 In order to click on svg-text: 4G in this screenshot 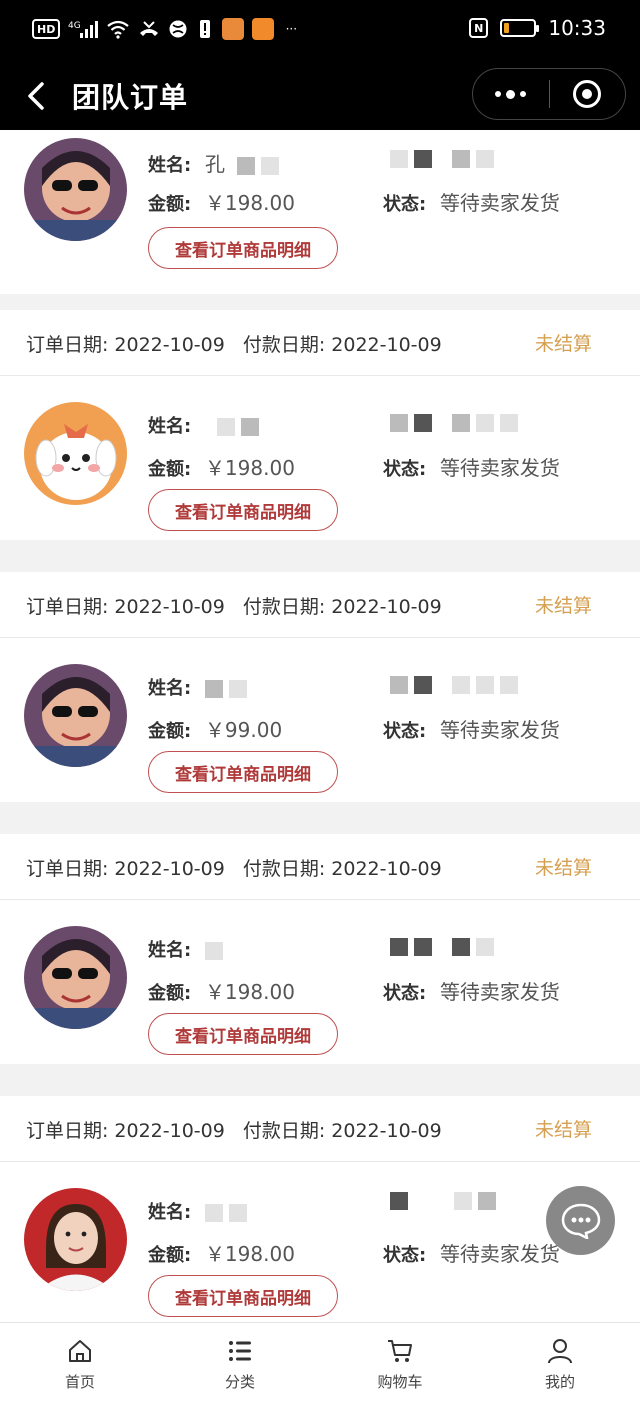, I will do `click(74, 26)`.